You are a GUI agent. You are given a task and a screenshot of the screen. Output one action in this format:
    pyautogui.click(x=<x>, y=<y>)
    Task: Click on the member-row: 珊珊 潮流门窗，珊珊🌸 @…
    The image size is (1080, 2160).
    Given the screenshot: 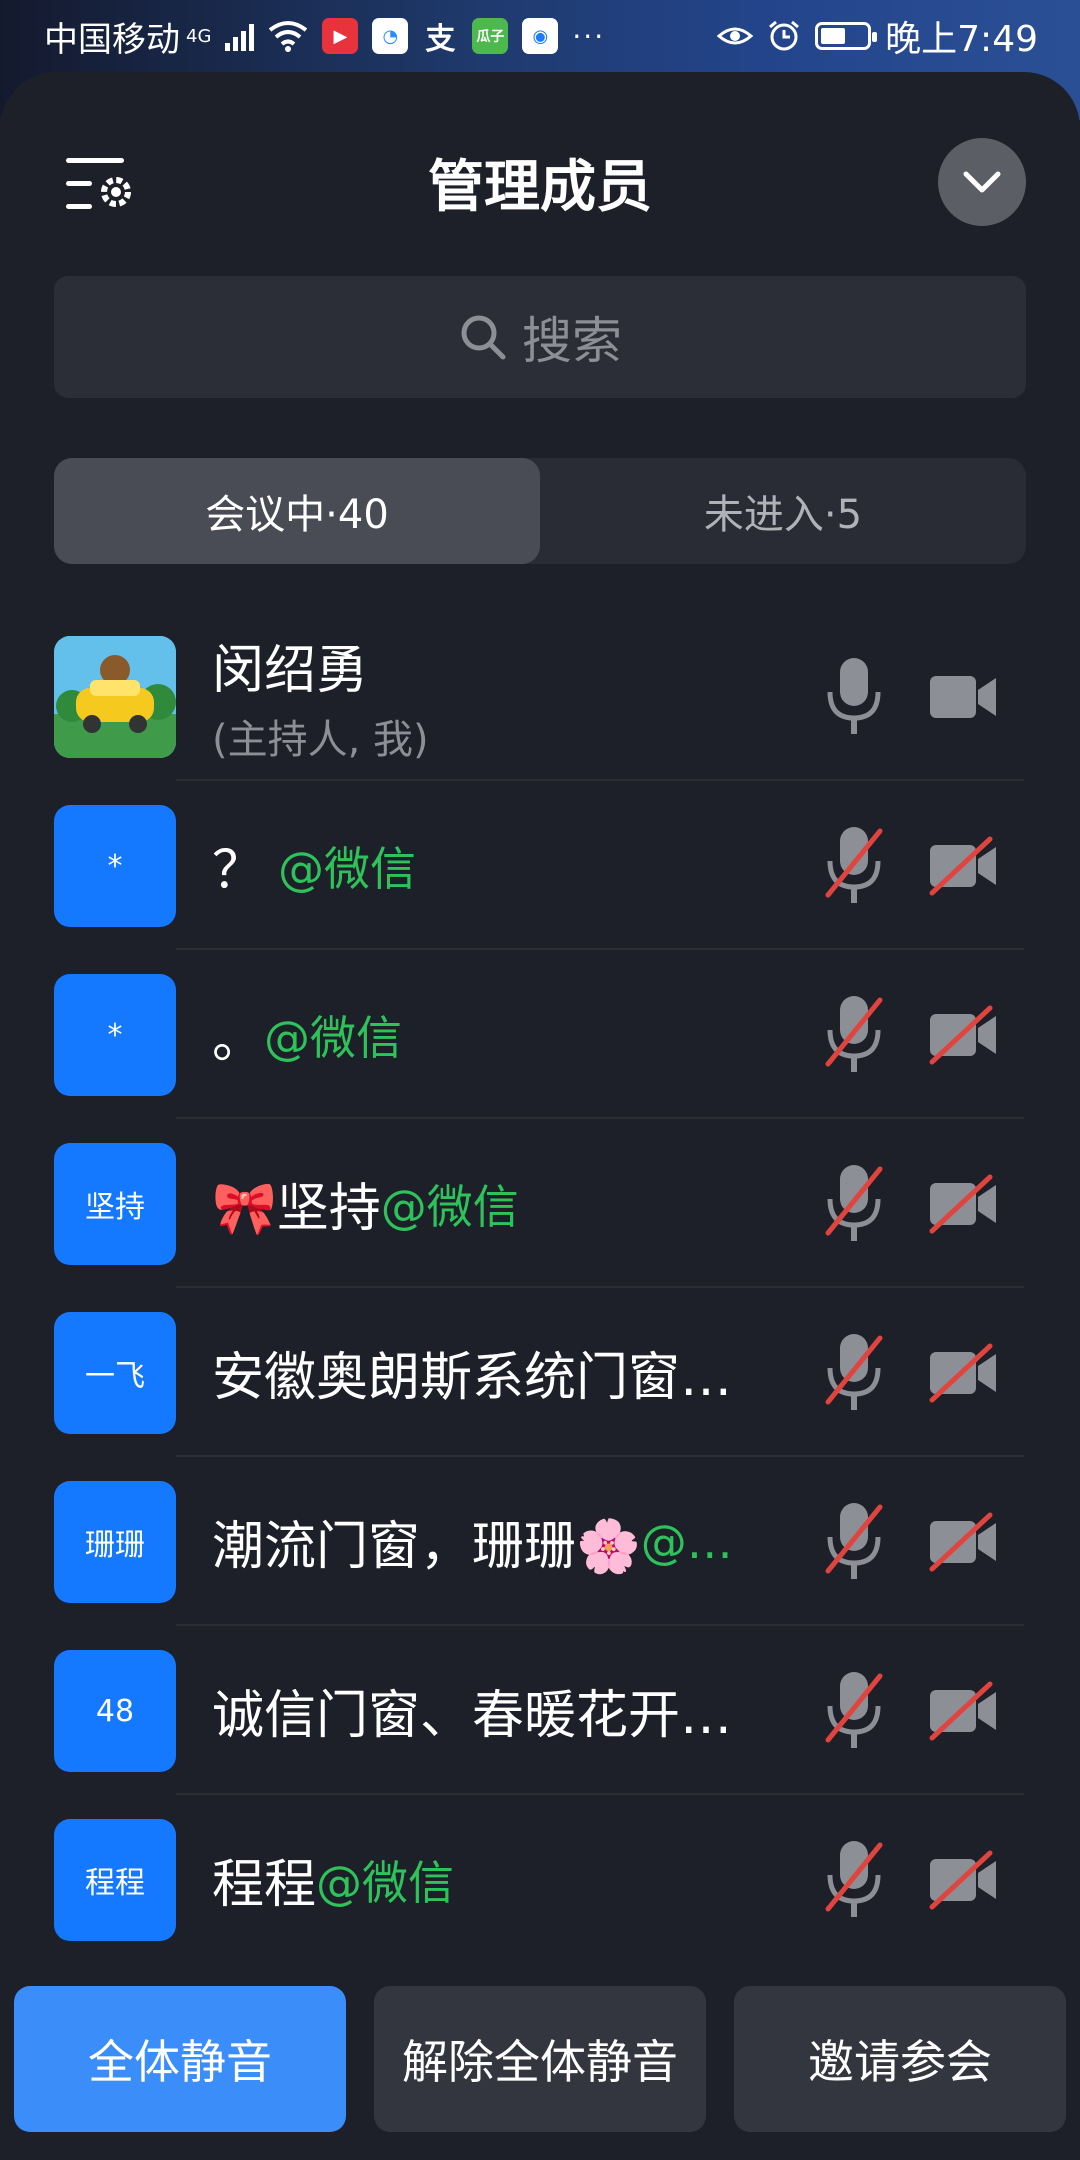 What is the action you would take?
    pyautogui.click(x=540, y=1541)
    